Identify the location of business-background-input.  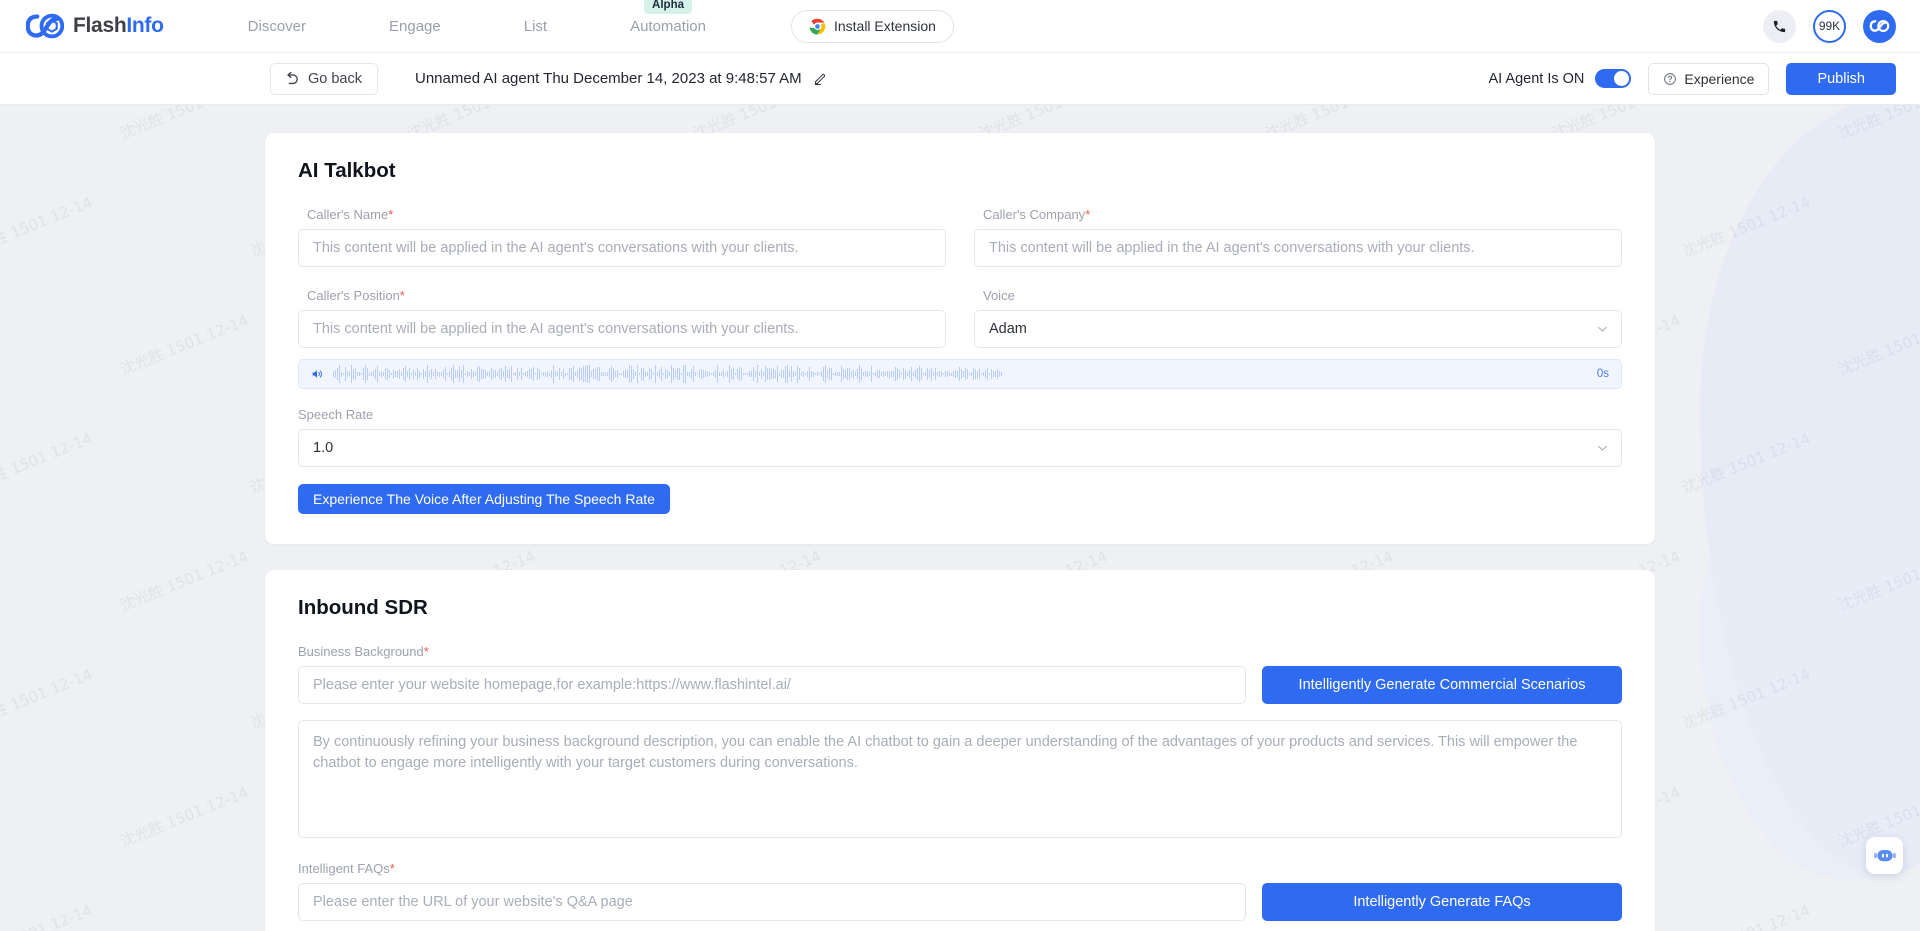
(772, 685).